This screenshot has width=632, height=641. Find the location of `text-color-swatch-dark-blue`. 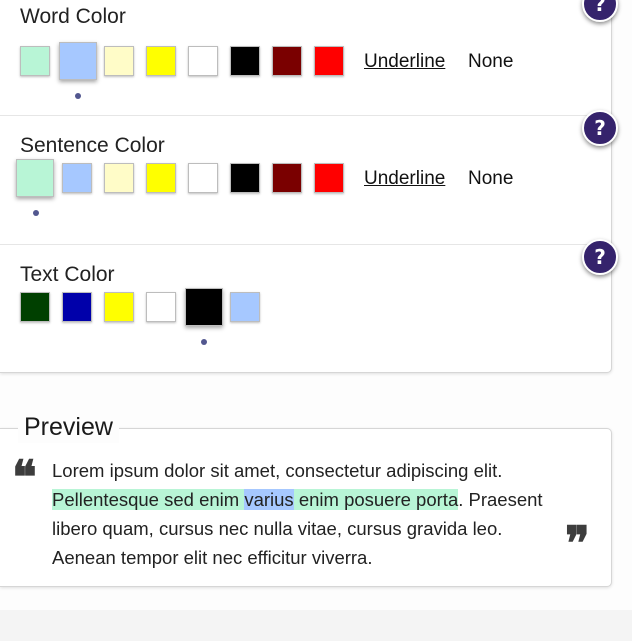

text-color-swatch-dark-blue is located at coordinates (77, 307).